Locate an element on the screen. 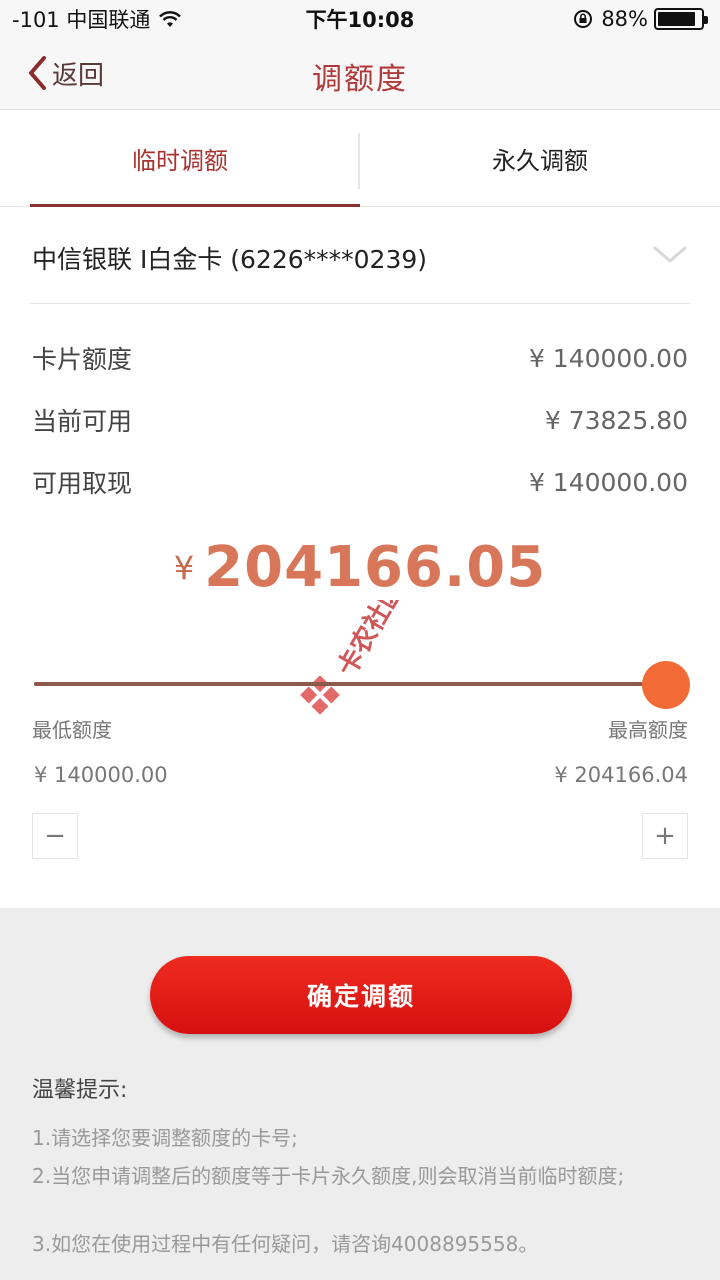  confirm-adjust-button: 确定调额 is located at coordinates (361, 995).